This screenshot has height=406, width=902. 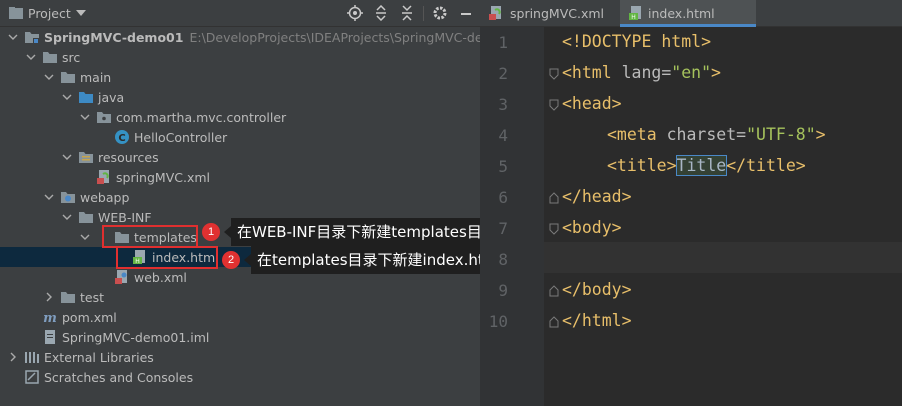 What do you see at coordinates (597, 320) in the screenshot?
I see `code-line-10: </html>` at bounding box center [597, 320].